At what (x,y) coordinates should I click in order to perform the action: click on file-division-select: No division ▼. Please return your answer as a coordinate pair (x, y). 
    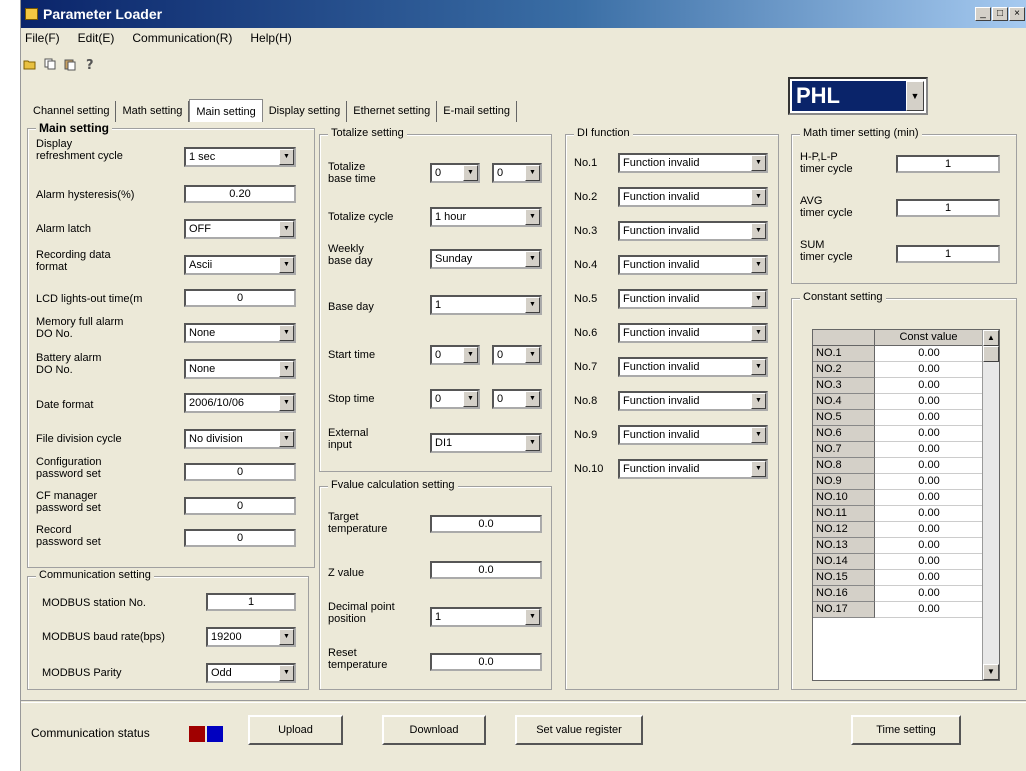
    Looking at the image, I should click on (240, 439).